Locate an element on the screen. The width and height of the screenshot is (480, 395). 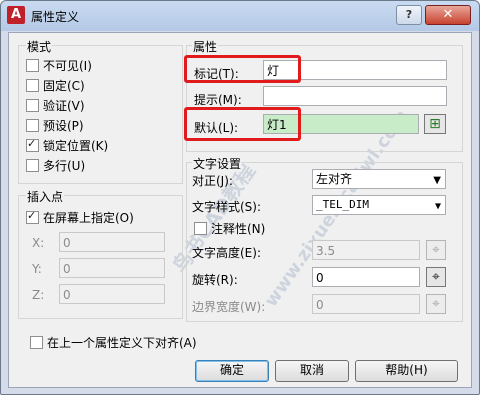
y-label: Y: is located at coordinates (37, 269).